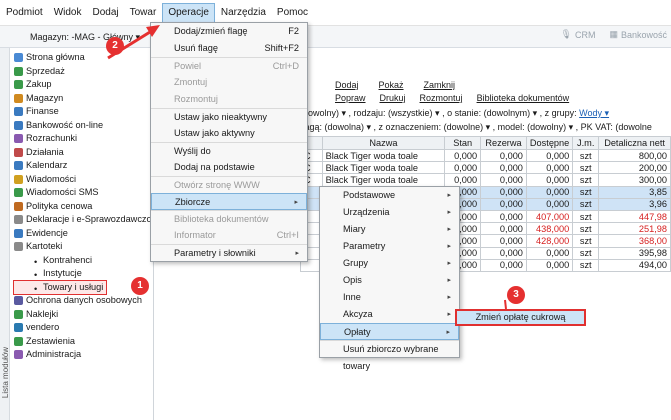 The image size is (671, 420). I want to click on menu-5: Narzędzia, so click(243, 13).